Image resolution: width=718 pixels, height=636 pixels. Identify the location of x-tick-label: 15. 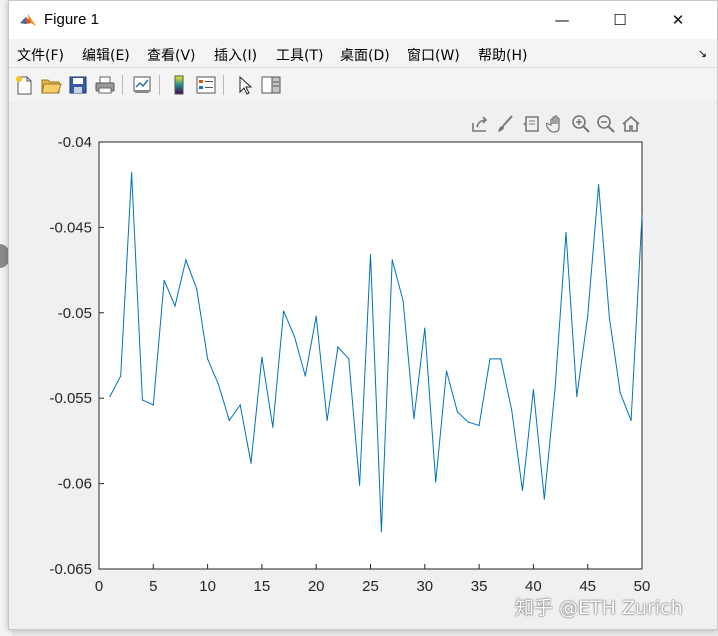
(262, 586).